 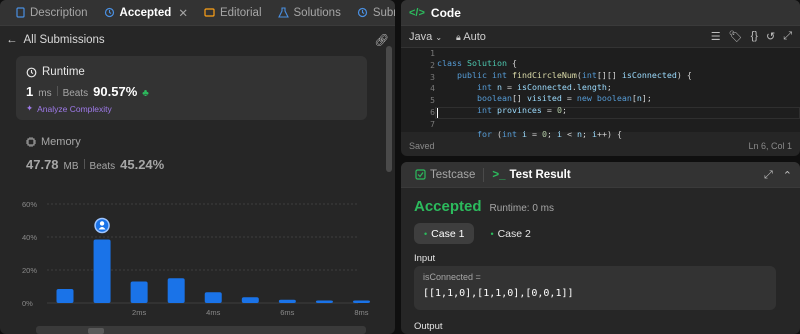 What do you see at coordinates (498, 293) in the screenshot?
I see `input-variable-value: [[1,1,0],[1,1,0],[0,0,1]]` at bounding box center [498, 293].